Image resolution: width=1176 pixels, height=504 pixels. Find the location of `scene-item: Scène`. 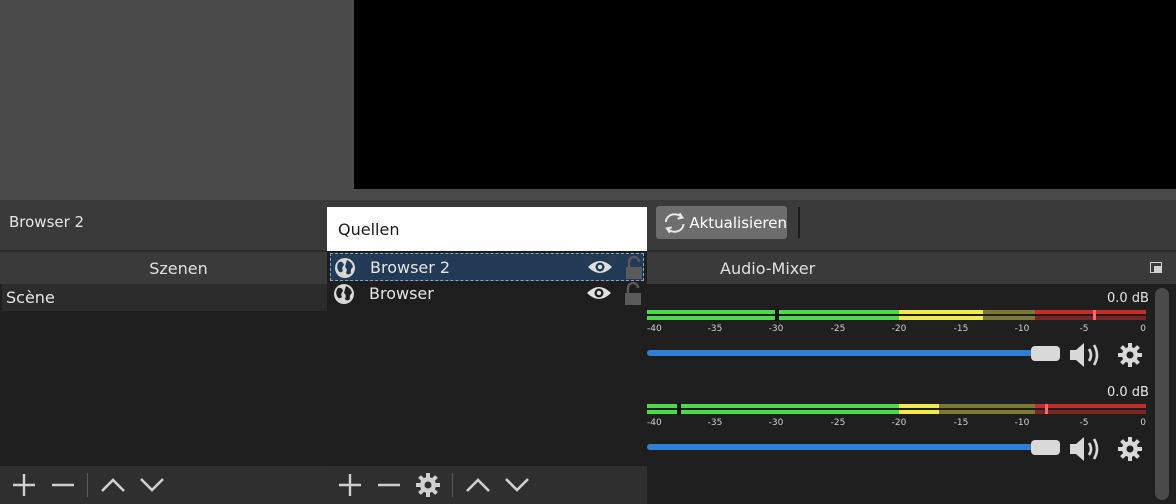

scene-item: Scène is located at coordinates (164, 297).